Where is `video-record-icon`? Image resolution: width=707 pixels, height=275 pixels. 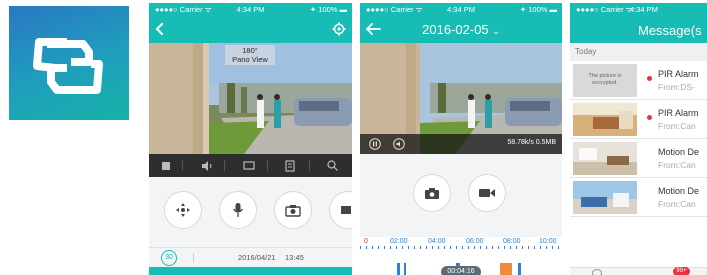 video-record-icon is located at coordinates (346, 210).